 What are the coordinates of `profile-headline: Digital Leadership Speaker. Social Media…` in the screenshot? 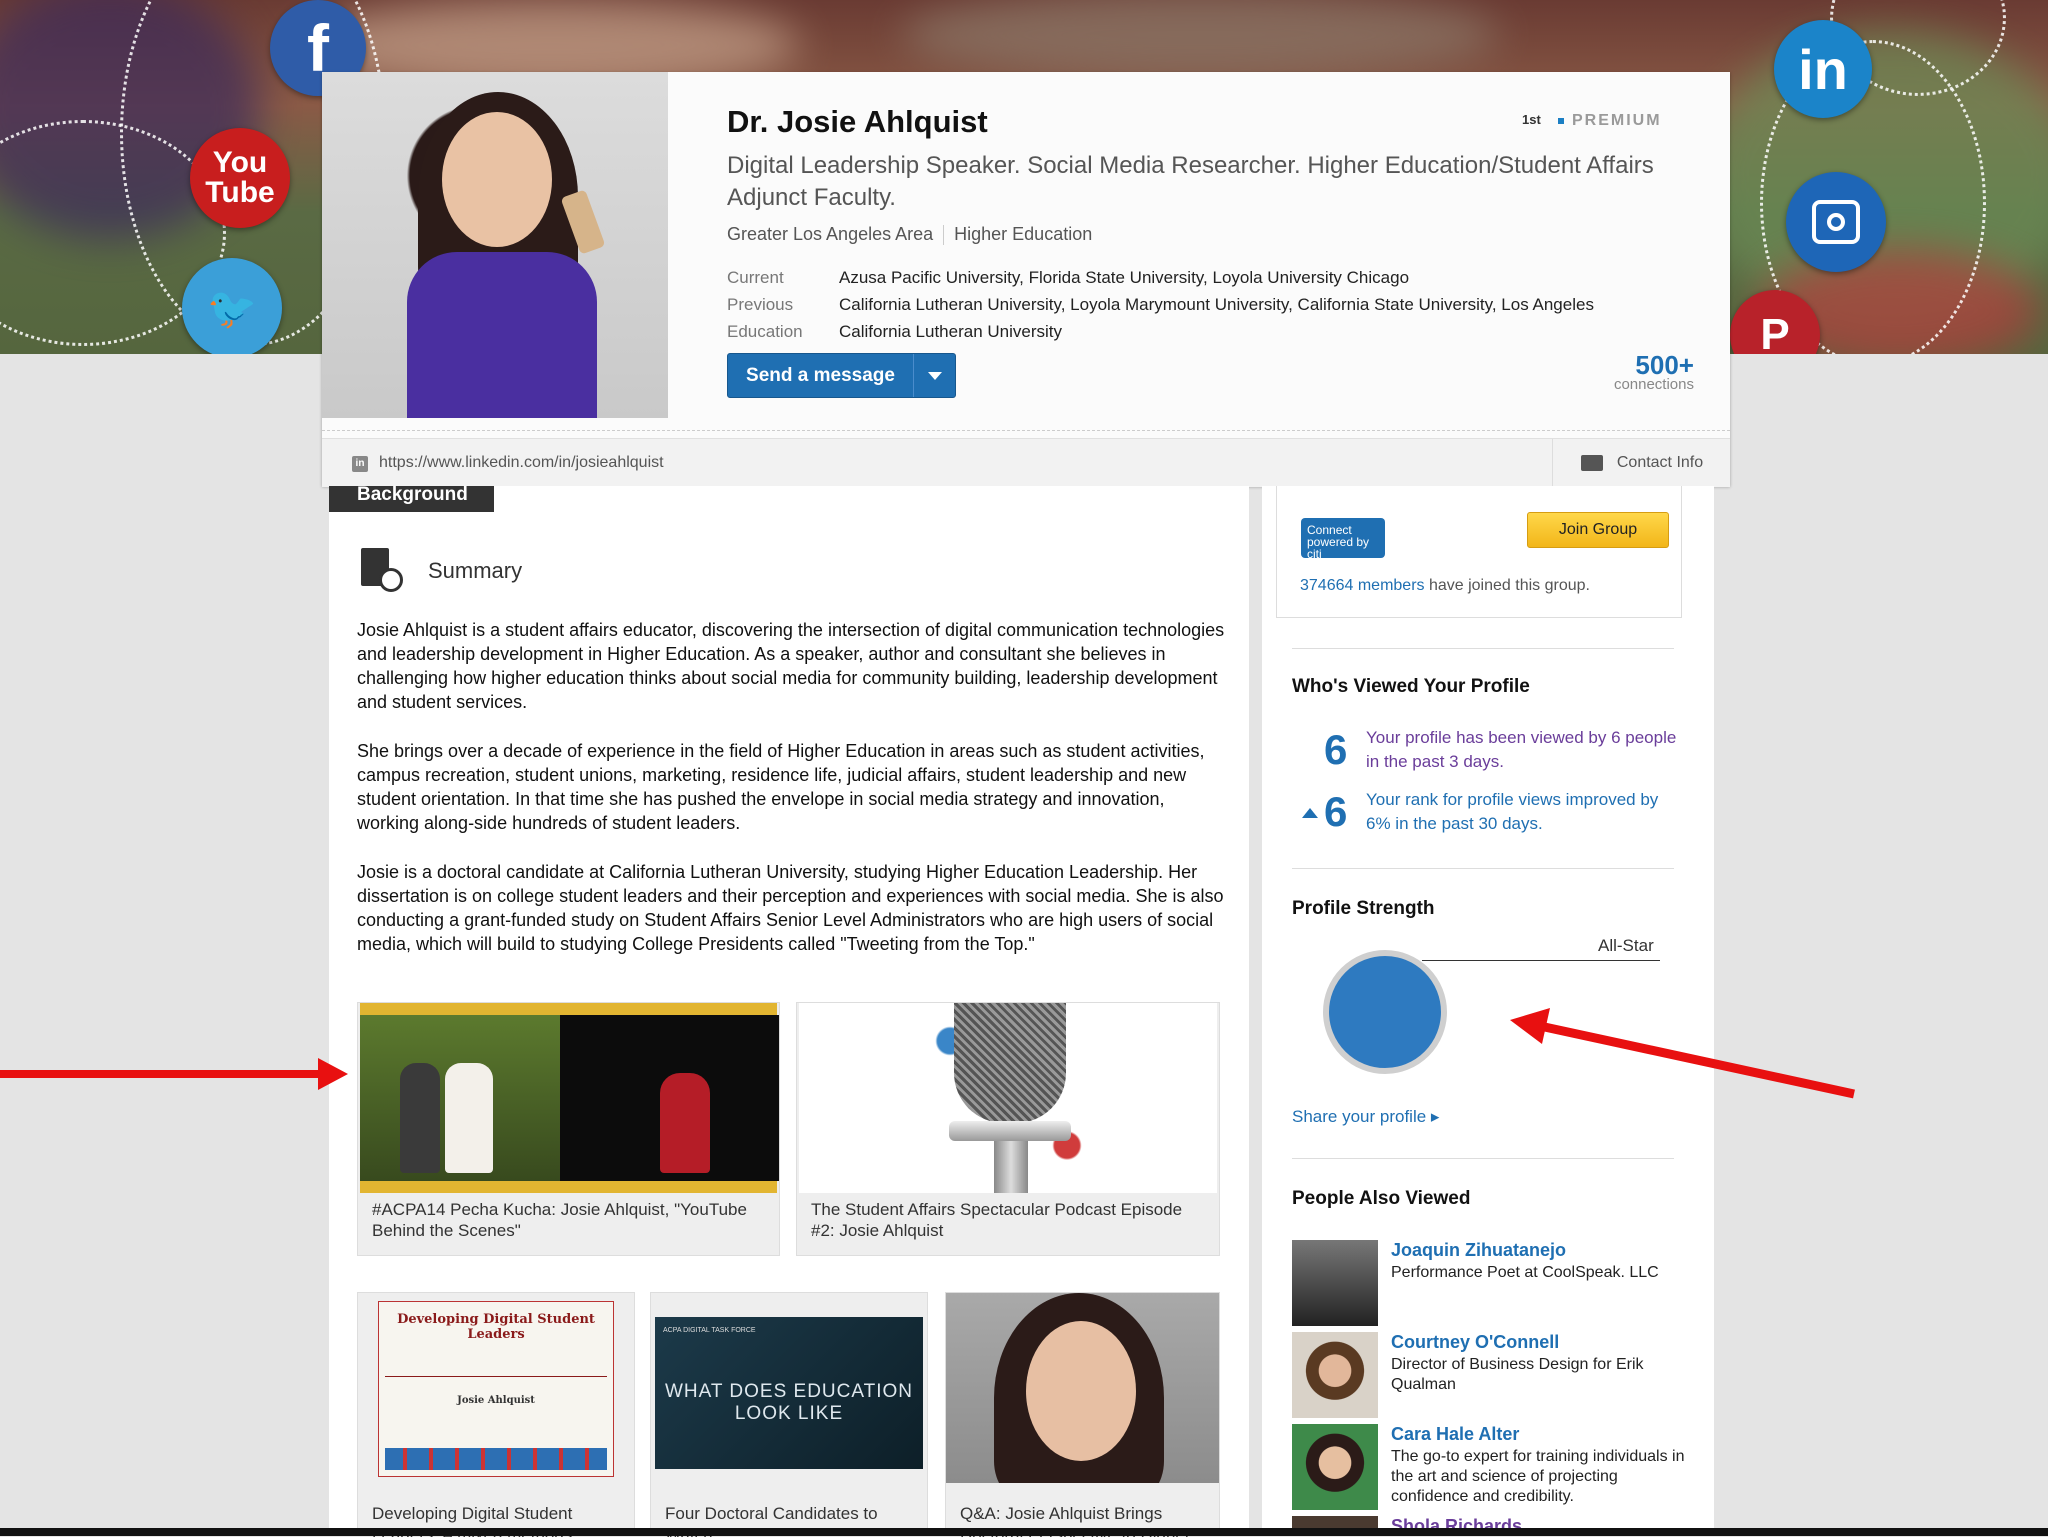 It's located at (1190, 181).